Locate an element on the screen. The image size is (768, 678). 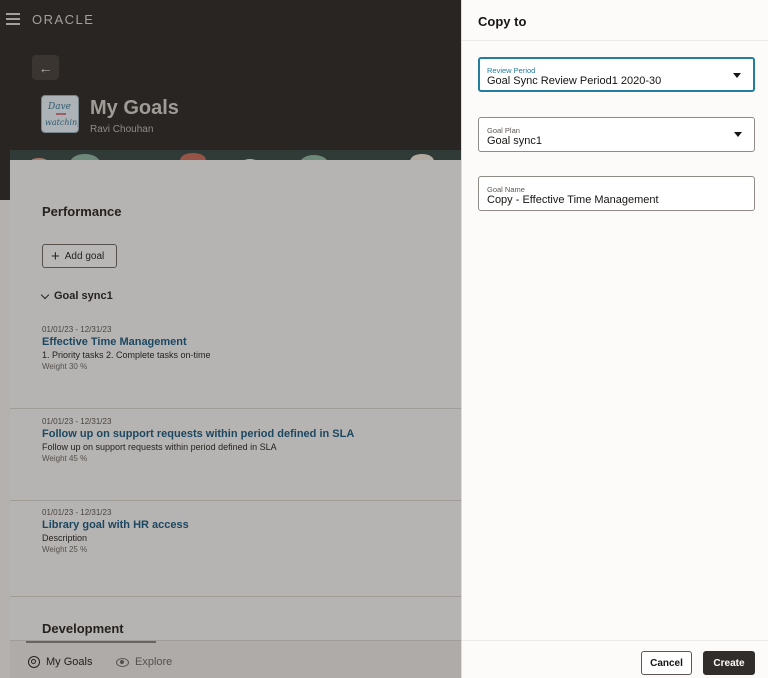
back-button: ← is located at coordinates (45, 67).